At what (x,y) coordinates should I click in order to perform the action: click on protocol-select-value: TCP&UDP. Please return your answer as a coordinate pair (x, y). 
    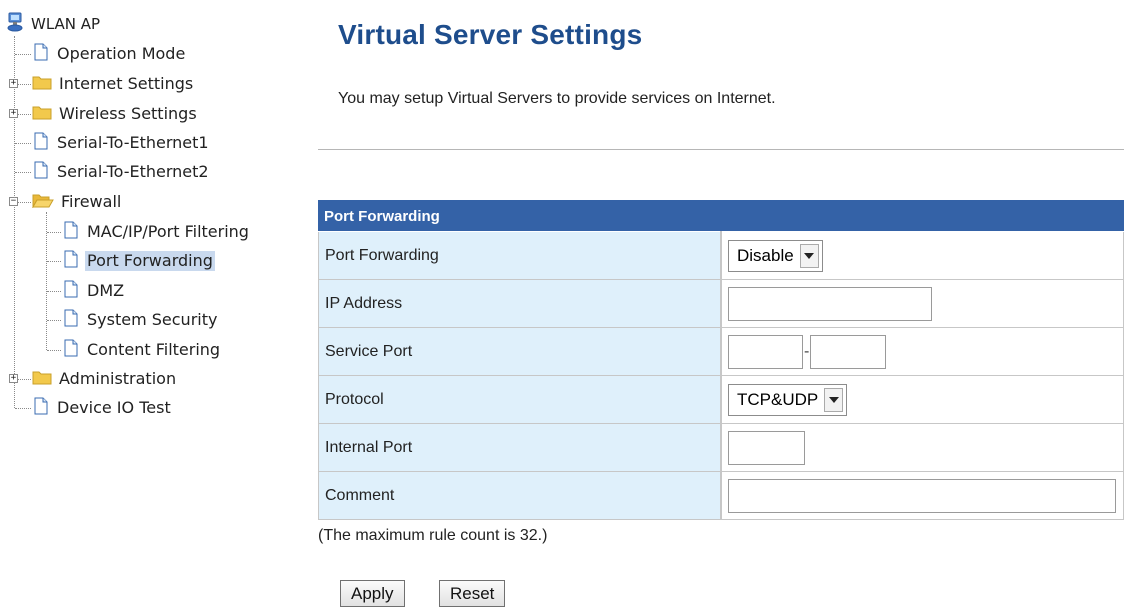
    Looking at the image, I should click on (778, 399).